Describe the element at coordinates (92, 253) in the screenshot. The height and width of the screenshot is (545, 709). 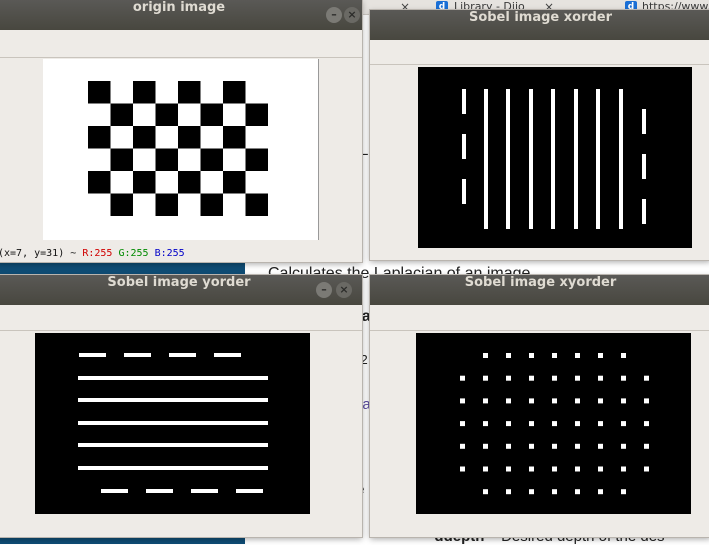
I see `pixel-status-bar: (x=7, y=31) ~ R:255 G:255 B:255` at that location.